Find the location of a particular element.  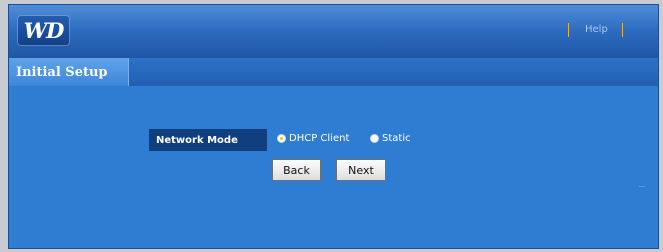

radio-static-label: Static is located at coordinates (396, 138).